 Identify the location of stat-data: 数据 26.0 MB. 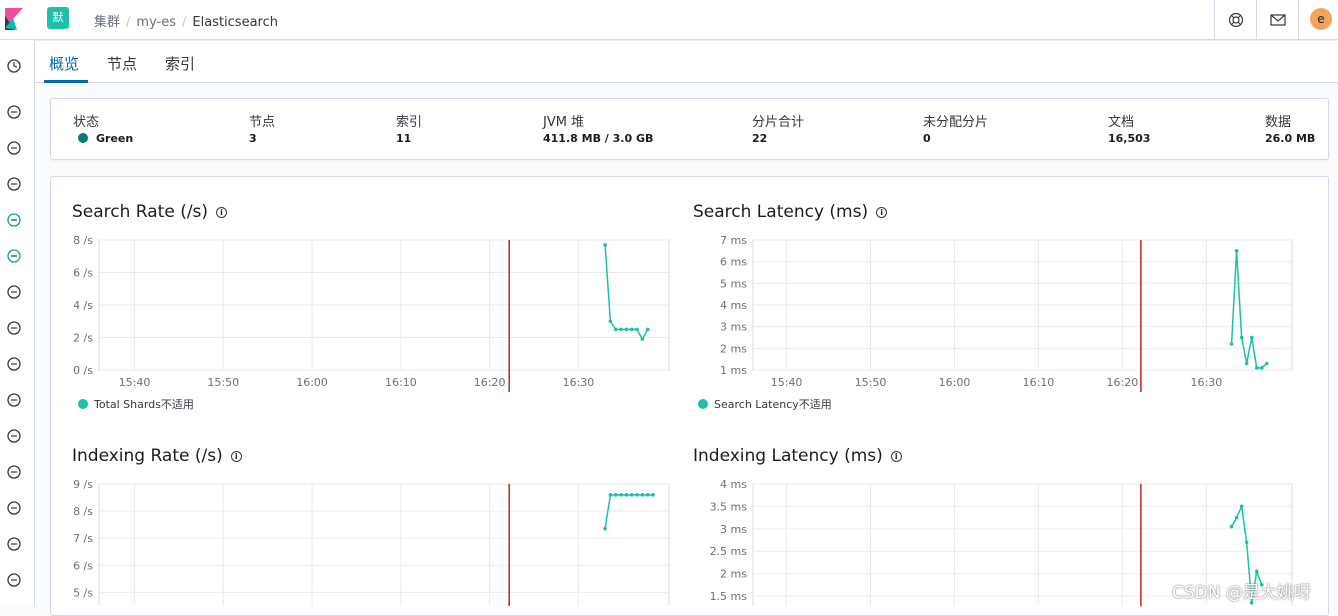
(1290, 128).